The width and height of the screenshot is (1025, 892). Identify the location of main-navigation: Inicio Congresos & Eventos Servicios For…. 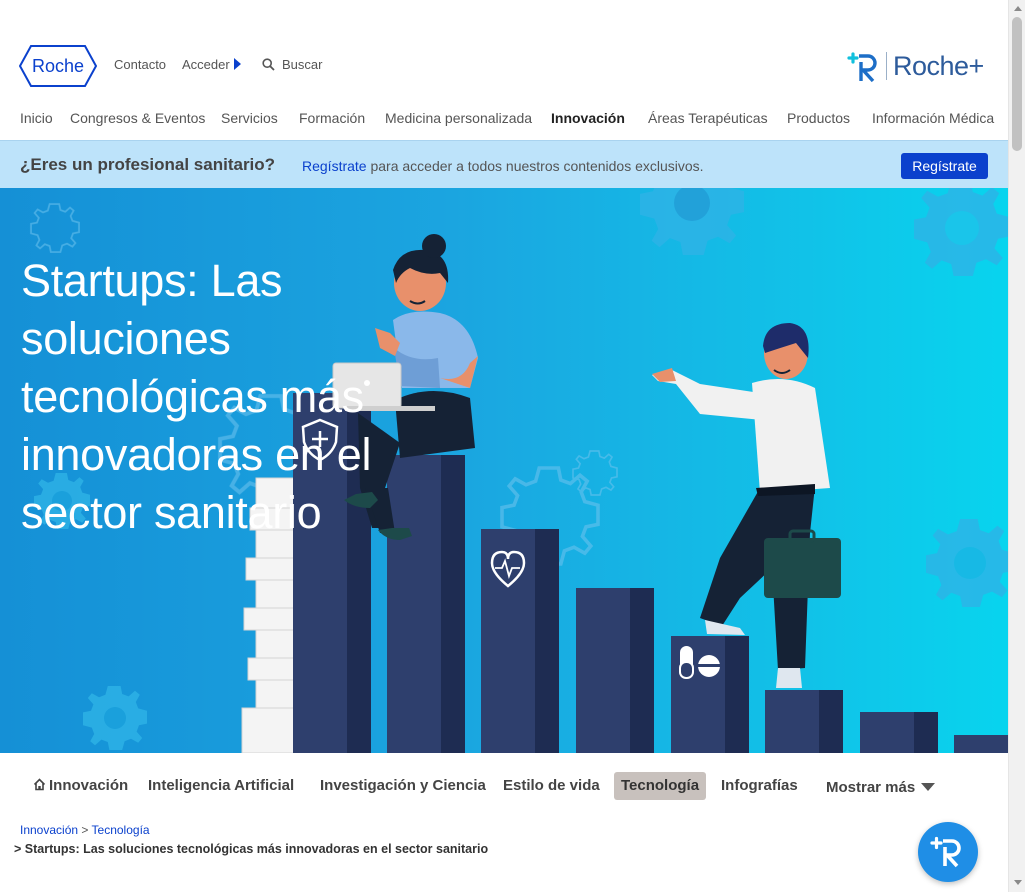
(504, 120).